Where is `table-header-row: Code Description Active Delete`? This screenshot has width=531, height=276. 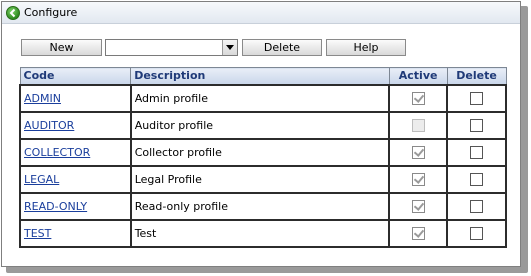 table-header-row: Code Description Active Delete is located at coordinates (263, 76).